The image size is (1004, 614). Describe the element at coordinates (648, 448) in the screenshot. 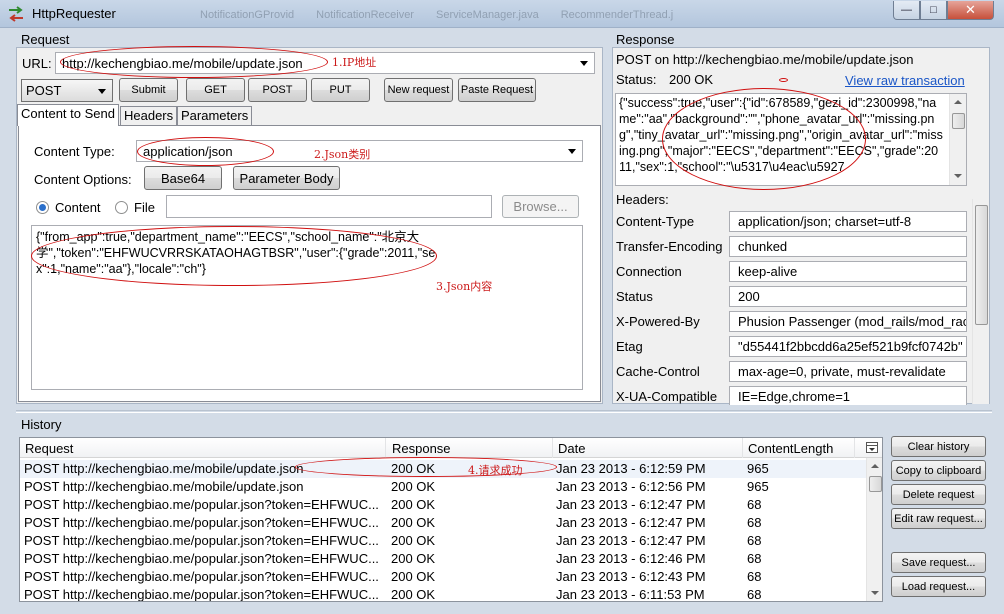

I see `column-header-date: Date` at that location.